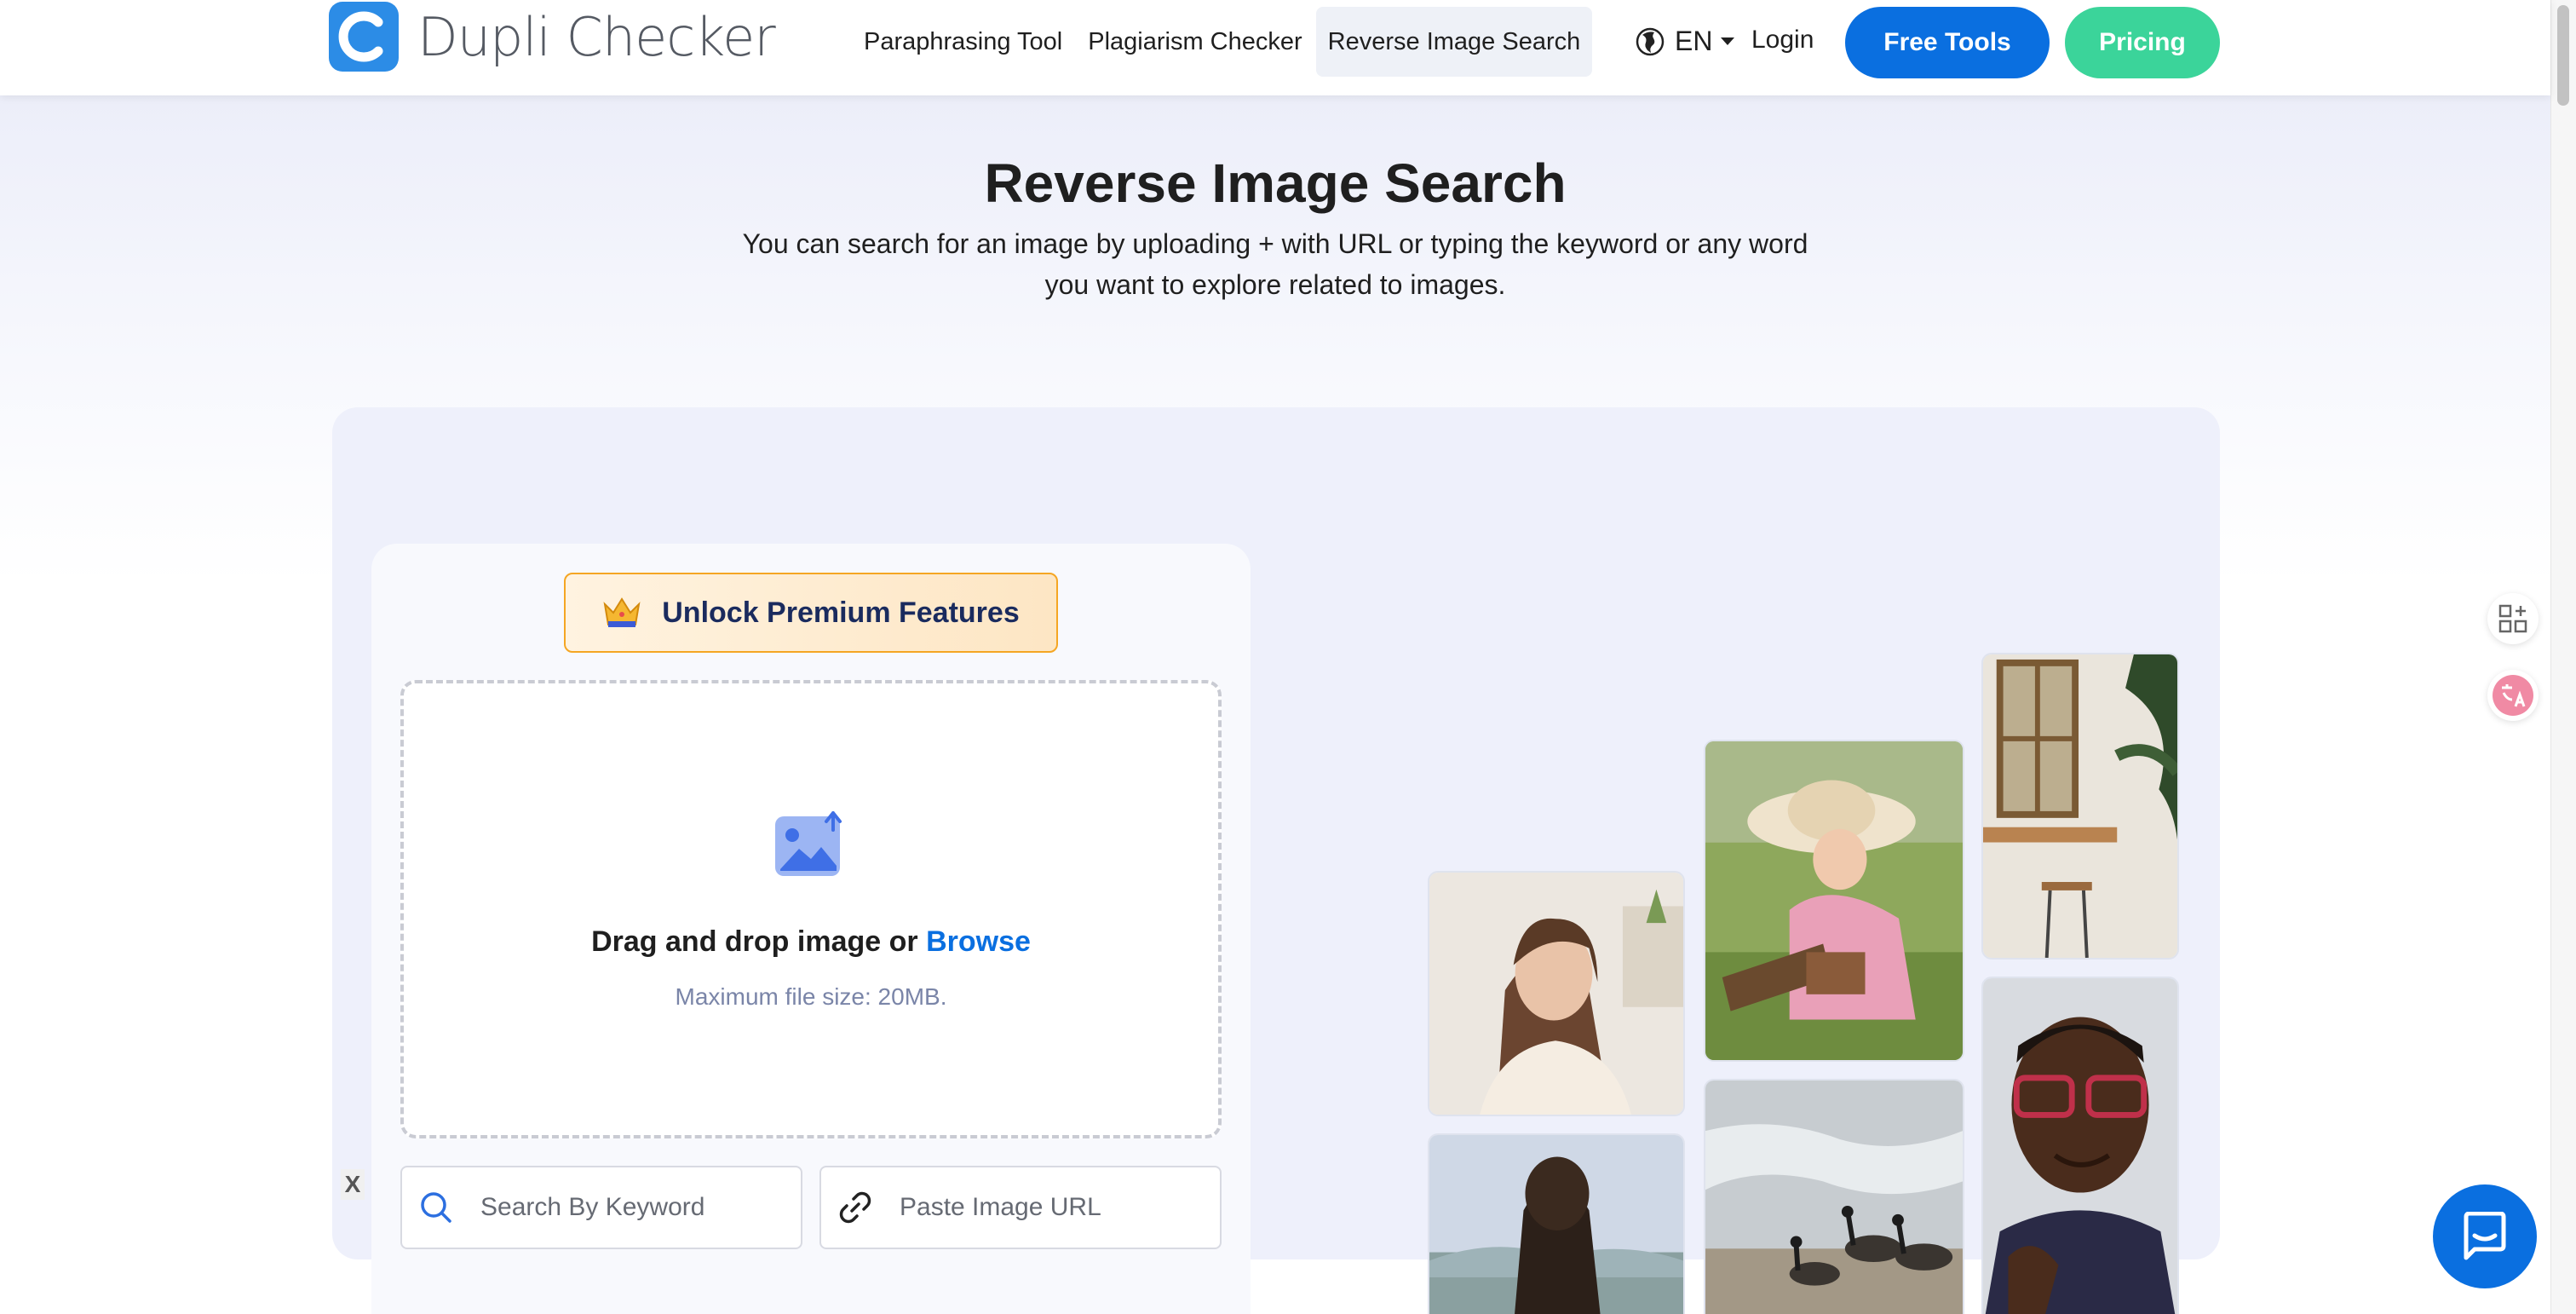  I want to click on unlock-premium-button: Unlock Premium Features, so click(811, 613).